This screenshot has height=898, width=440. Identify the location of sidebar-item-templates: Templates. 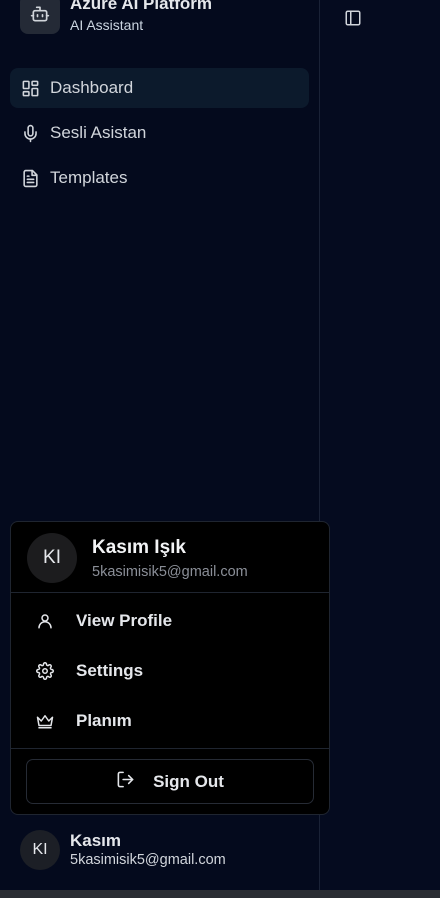
(159, 178).